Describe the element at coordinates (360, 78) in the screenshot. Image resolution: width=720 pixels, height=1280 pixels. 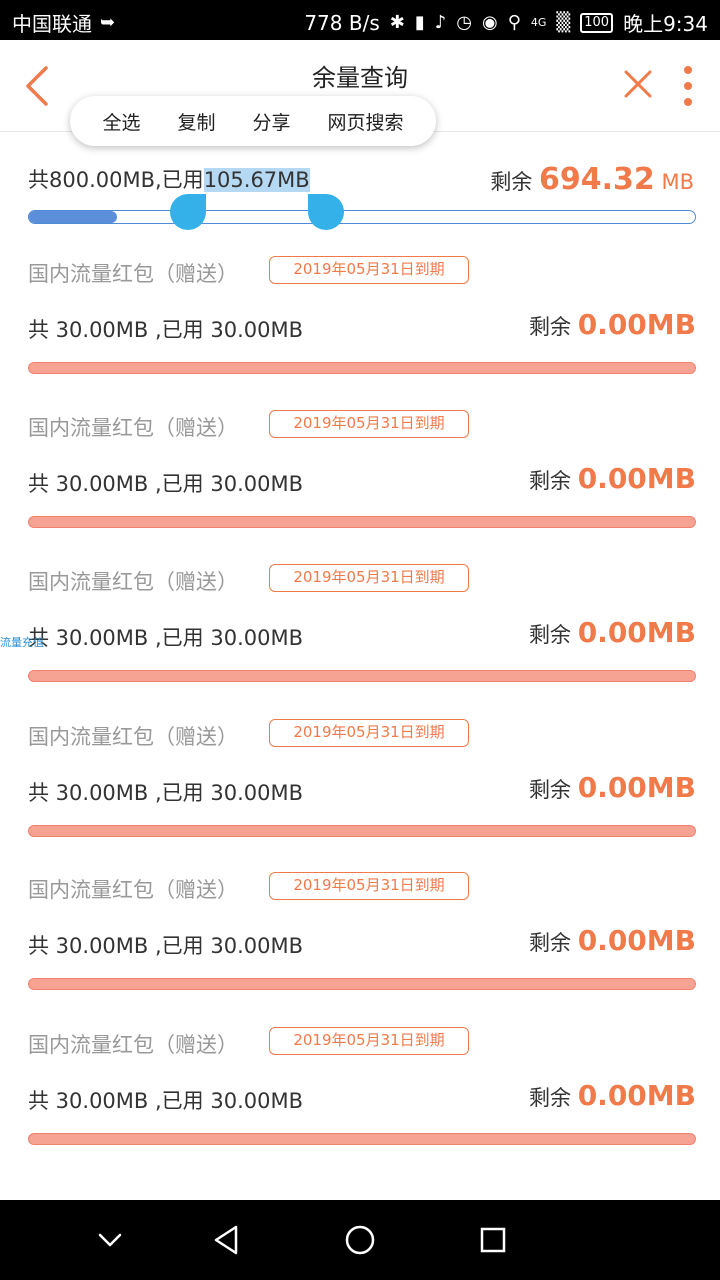
I see `page-title: 余量查询` at that location.